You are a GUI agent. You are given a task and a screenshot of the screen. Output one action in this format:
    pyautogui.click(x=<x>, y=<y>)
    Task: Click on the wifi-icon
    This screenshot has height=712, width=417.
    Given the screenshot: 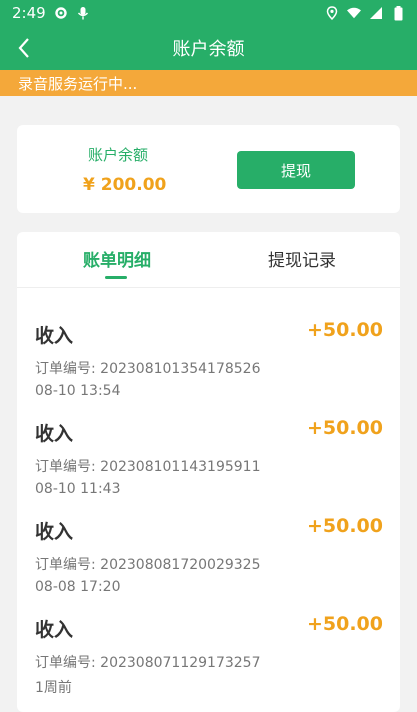 What is the action you would take?
    pyautogui.click(x=354, y=13)
    